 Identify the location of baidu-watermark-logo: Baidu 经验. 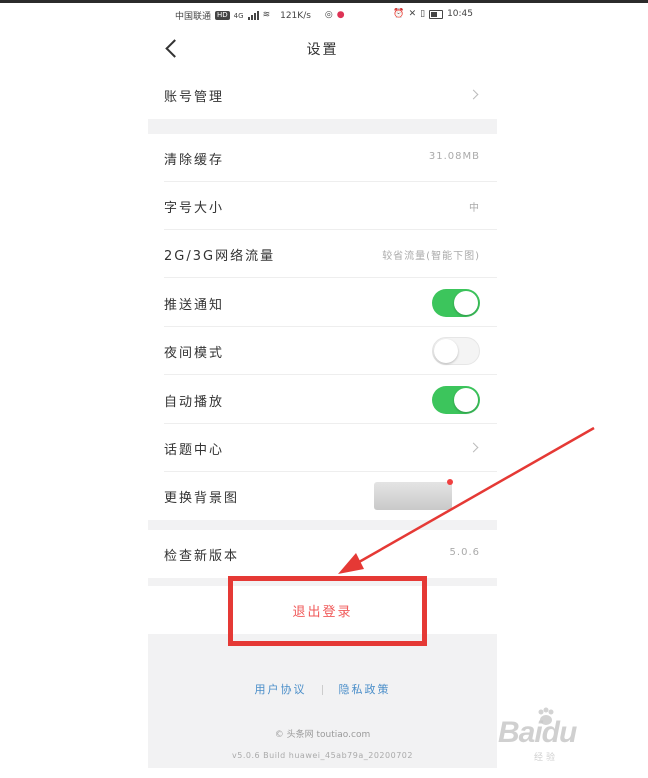
(573, 732).